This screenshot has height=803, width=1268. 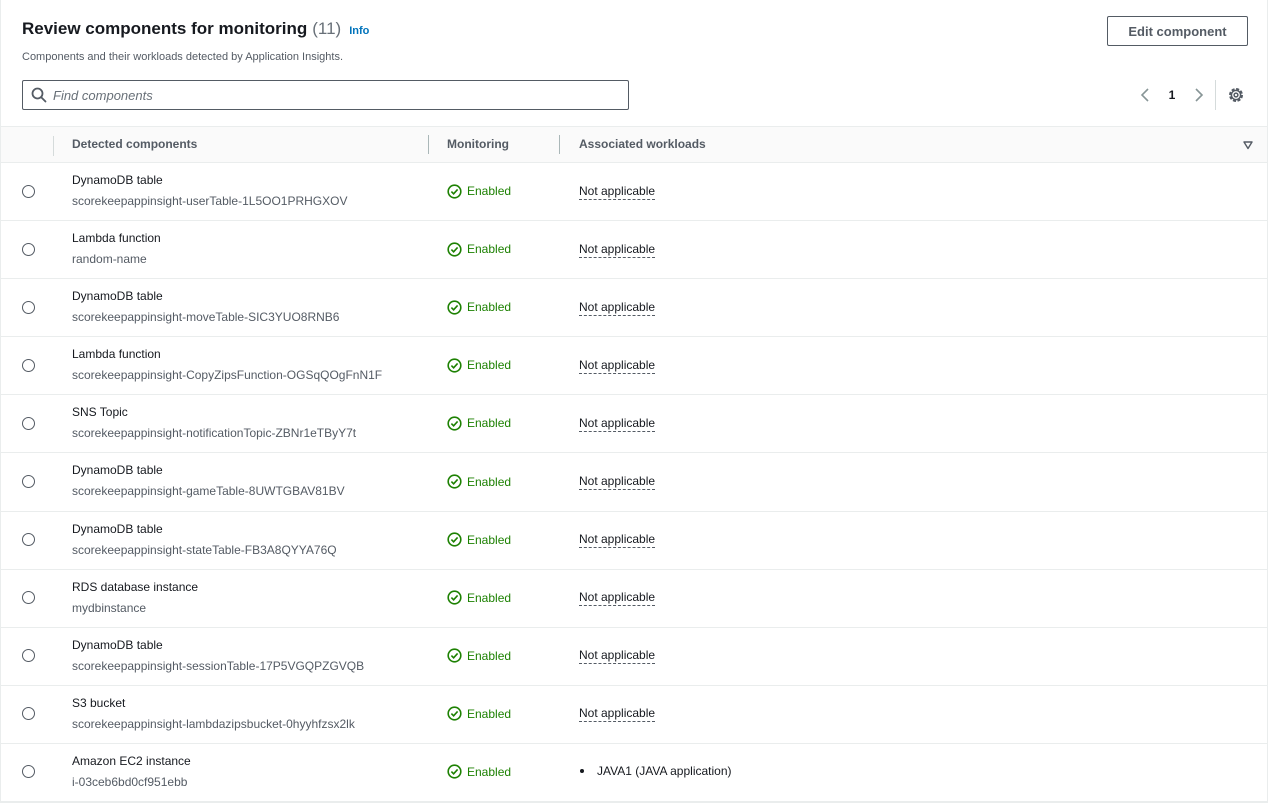 What do you see at coordinates (53, 146) in the screenshot?
I see `column-divider` at bounding box center [53, 146].